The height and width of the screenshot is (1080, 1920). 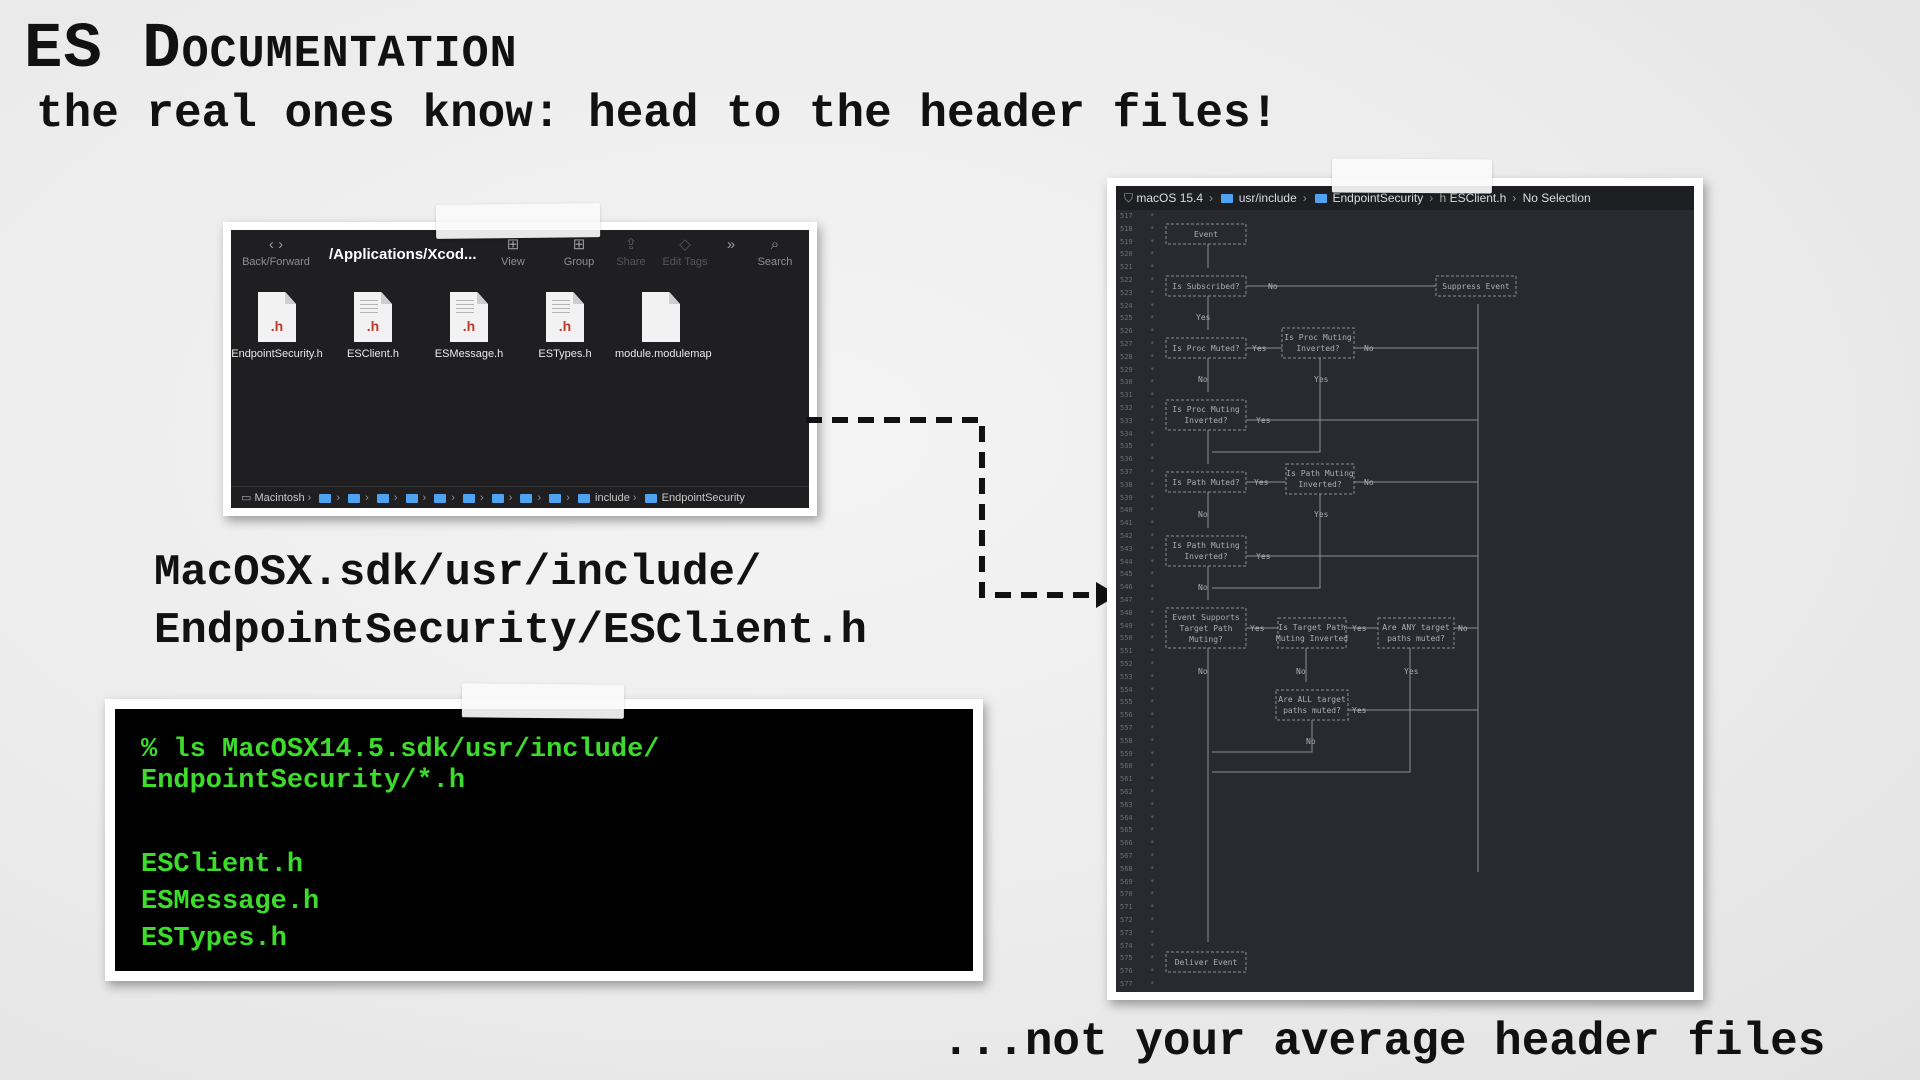 I want to click on tagline: ...not your average header files, so click(x=1384, y=1042).